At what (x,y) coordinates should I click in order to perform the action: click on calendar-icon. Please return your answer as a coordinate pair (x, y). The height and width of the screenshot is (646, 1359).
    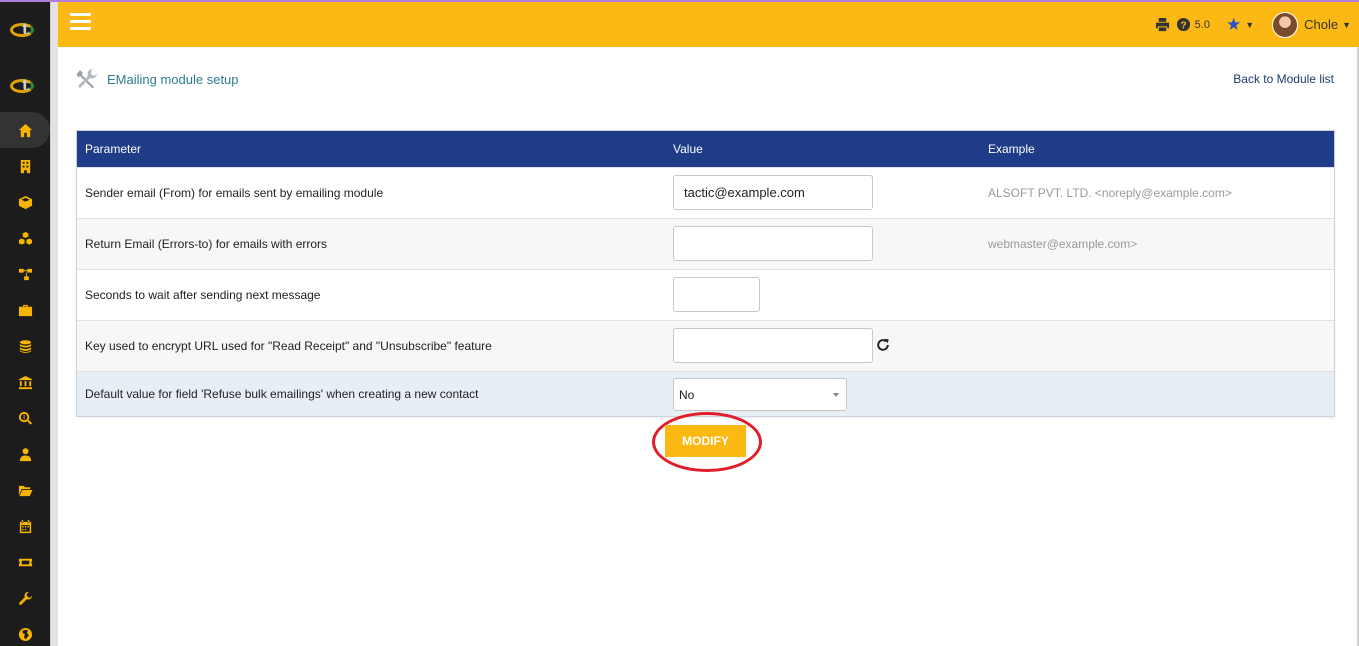
    Looking at the image, I should click on (25, 526).